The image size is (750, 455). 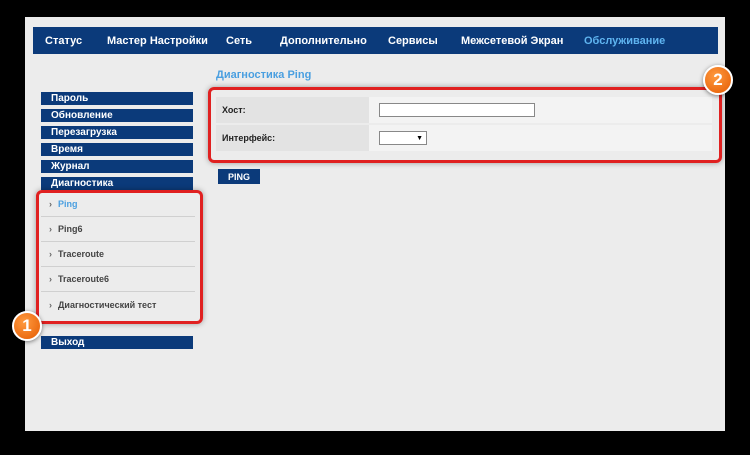 What do you see at coordinates (718, 80) in the screenshot?
I see `annotation-badge-2: 2` at bounding box center [718, 80].